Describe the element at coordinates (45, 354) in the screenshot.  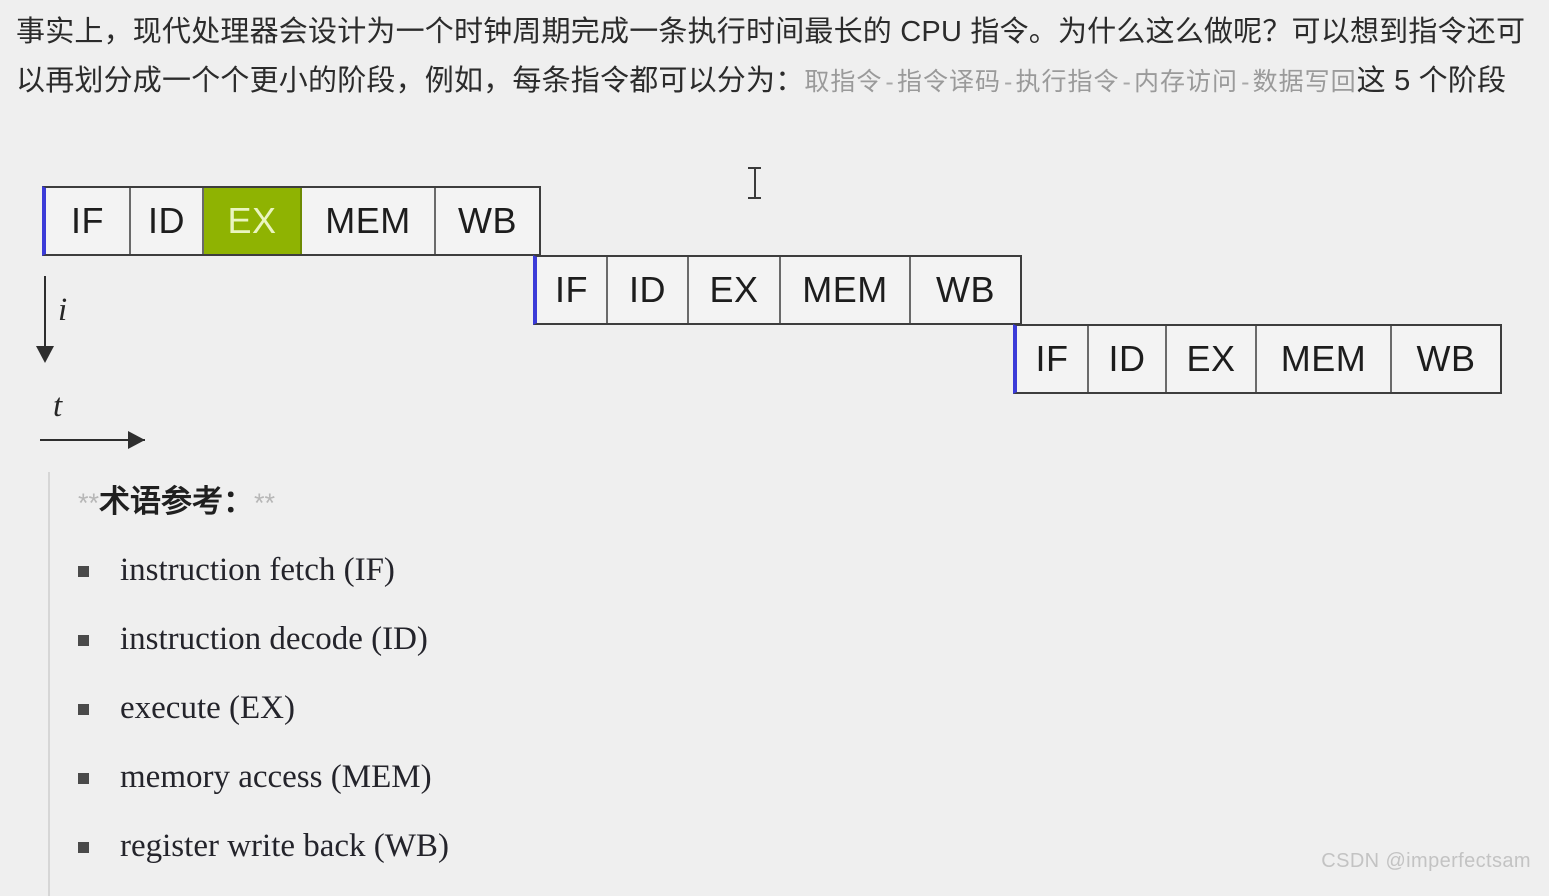
I see `instruction-axis-arrowhead` at that location.